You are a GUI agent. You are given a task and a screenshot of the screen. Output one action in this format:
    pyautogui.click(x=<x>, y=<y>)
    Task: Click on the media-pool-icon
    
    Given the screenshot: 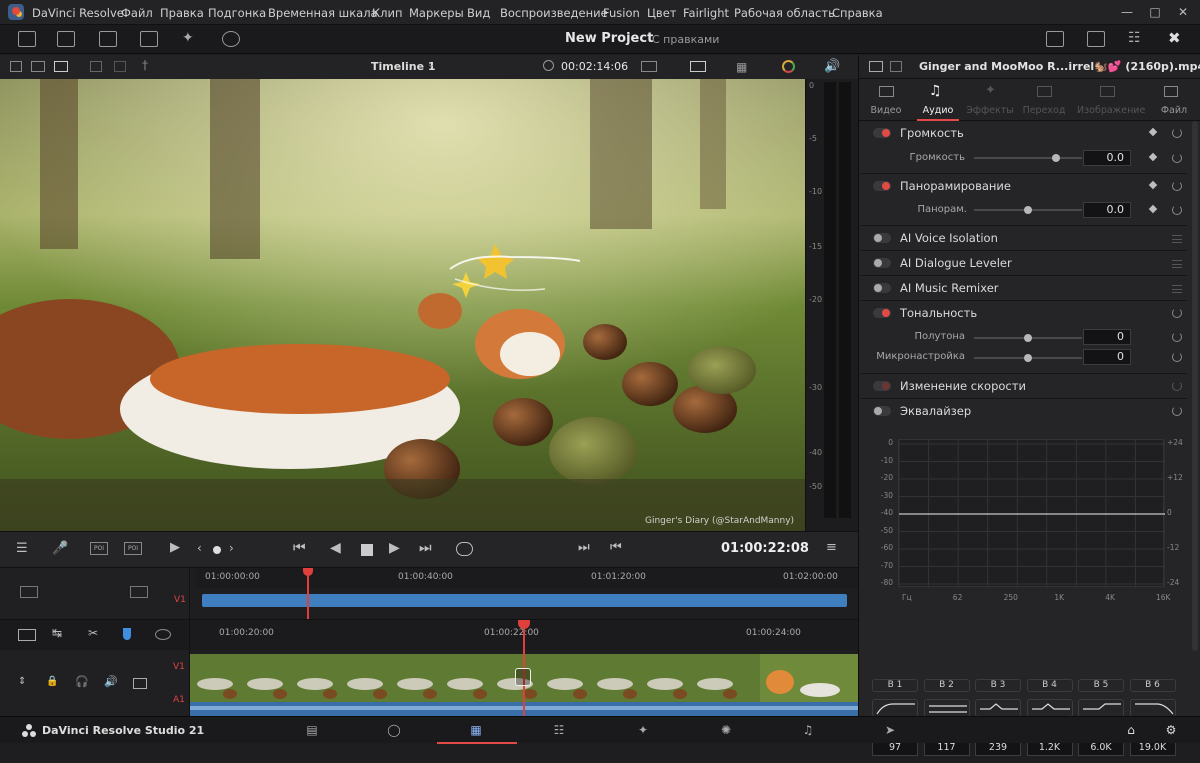 What is the action you would take?
    pyautogui.click(x=27, y=39)
    